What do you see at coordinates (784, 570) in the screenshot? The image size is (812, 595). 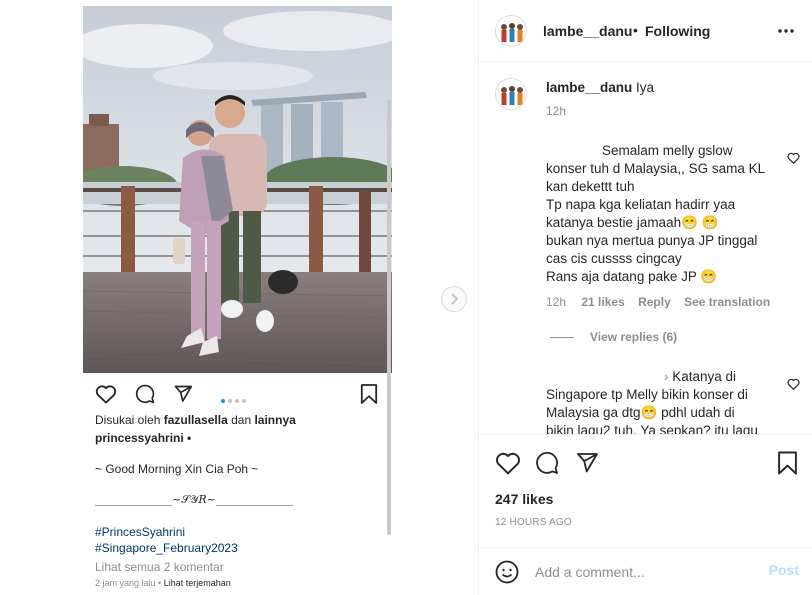 I see `post-comment-button: Post` at bounding box center [784, 570].